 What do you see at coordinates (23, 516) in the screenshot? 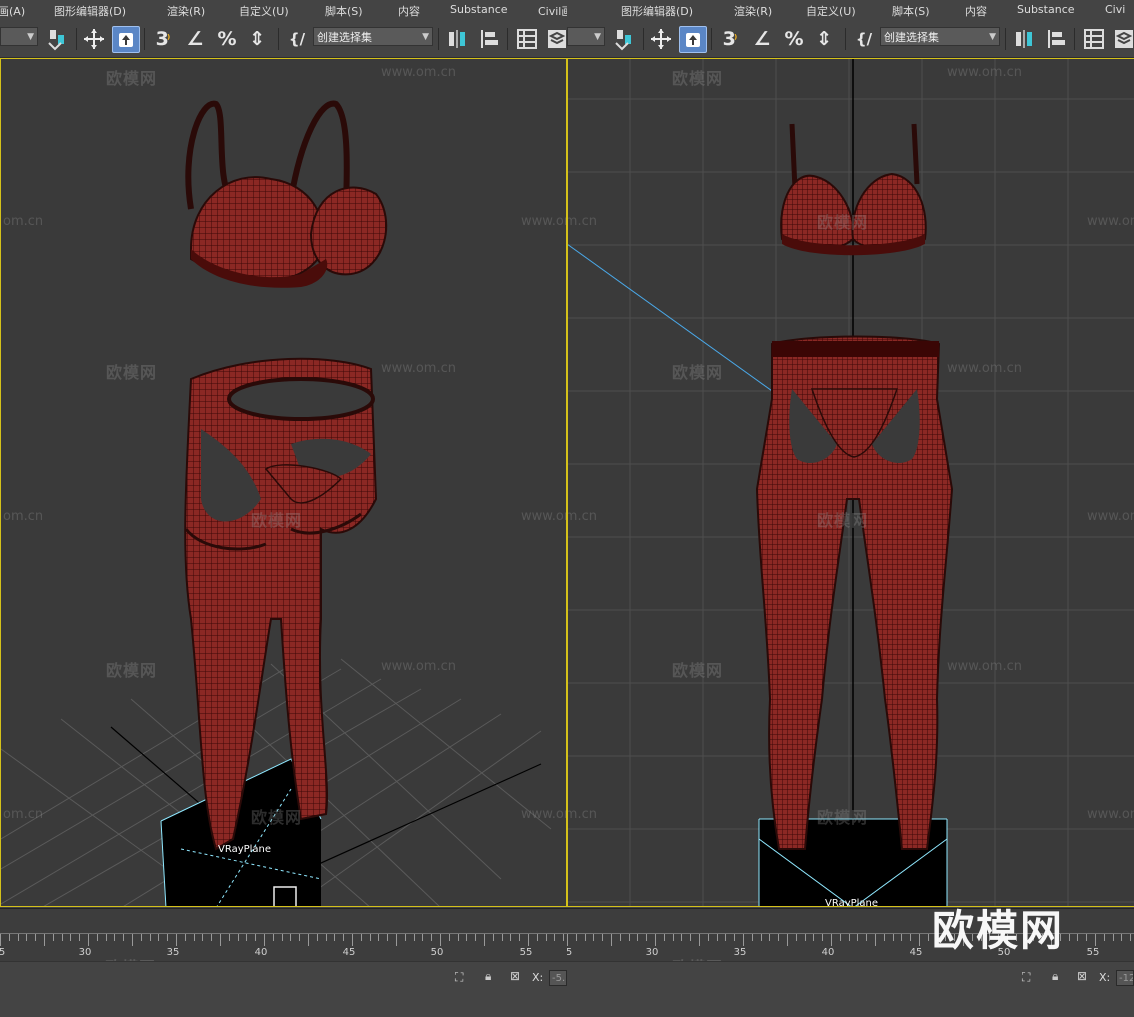
I see `watermark-url: om.cn` at bounding box center [23, 516].